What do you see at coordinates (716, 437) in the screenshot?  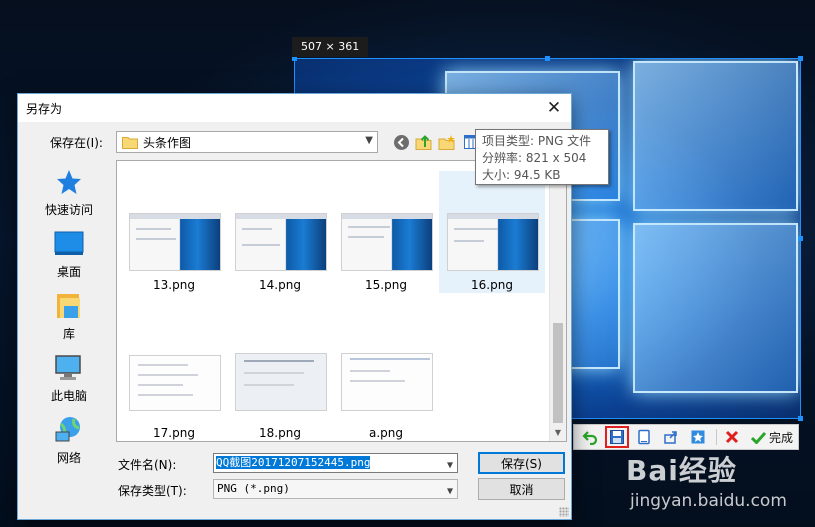 I see `toolbar-separator` at bounding box center [716, 437].